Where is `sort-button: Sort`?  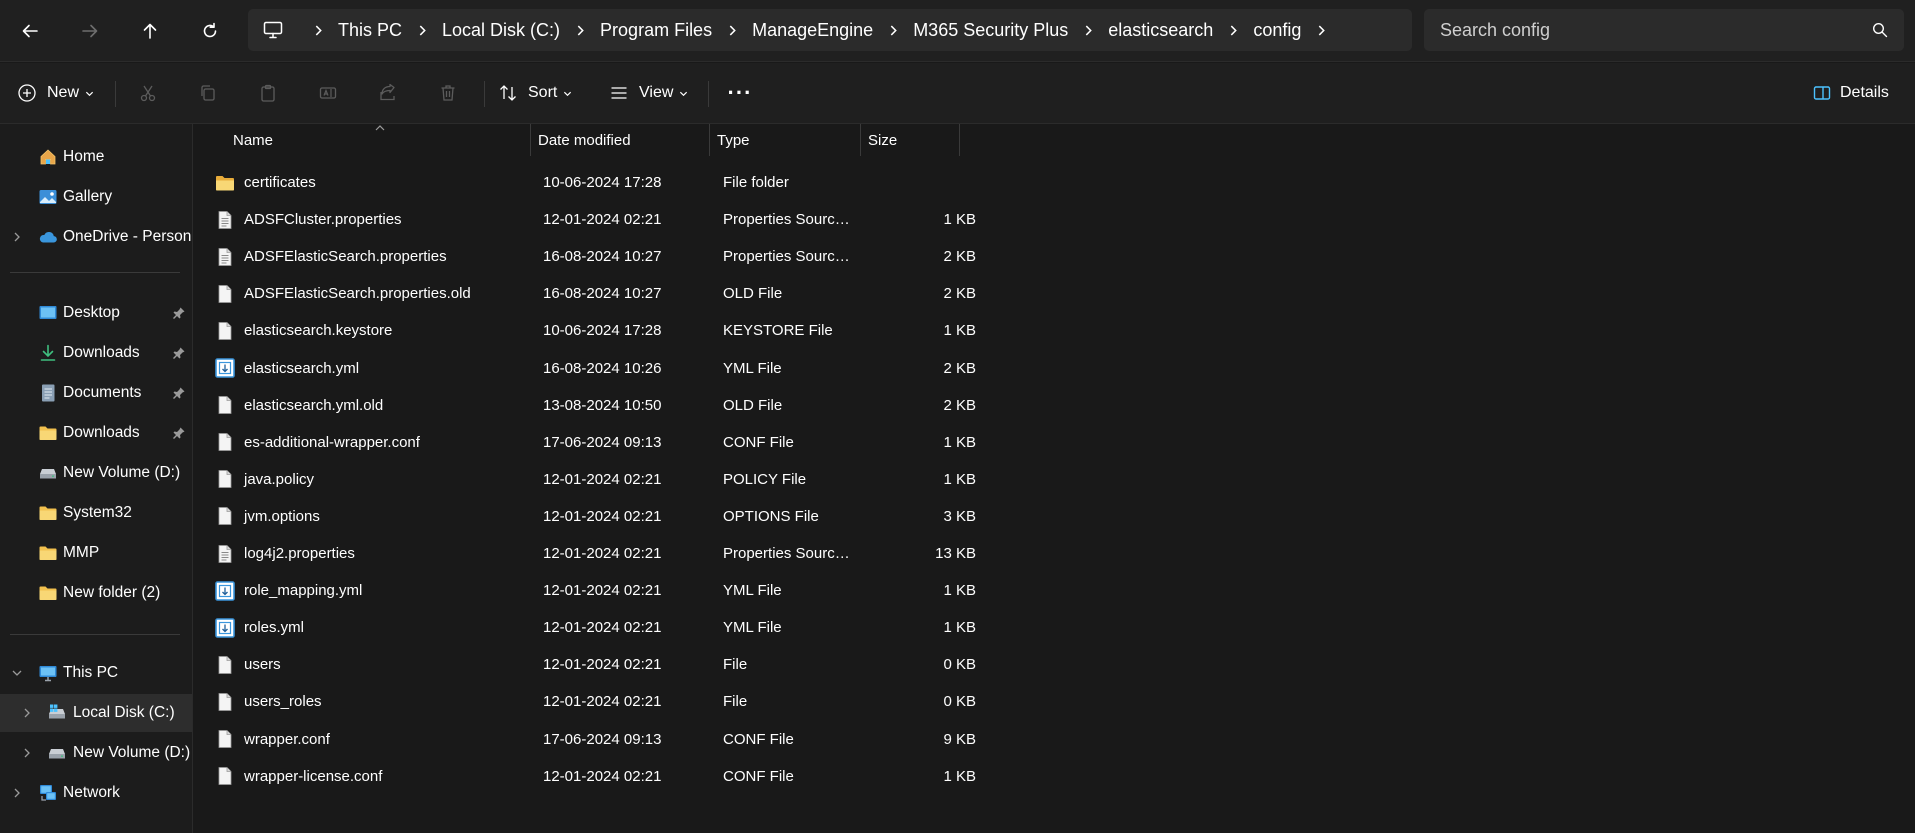 sort-button: Sort is located at coordinates (535, 93).